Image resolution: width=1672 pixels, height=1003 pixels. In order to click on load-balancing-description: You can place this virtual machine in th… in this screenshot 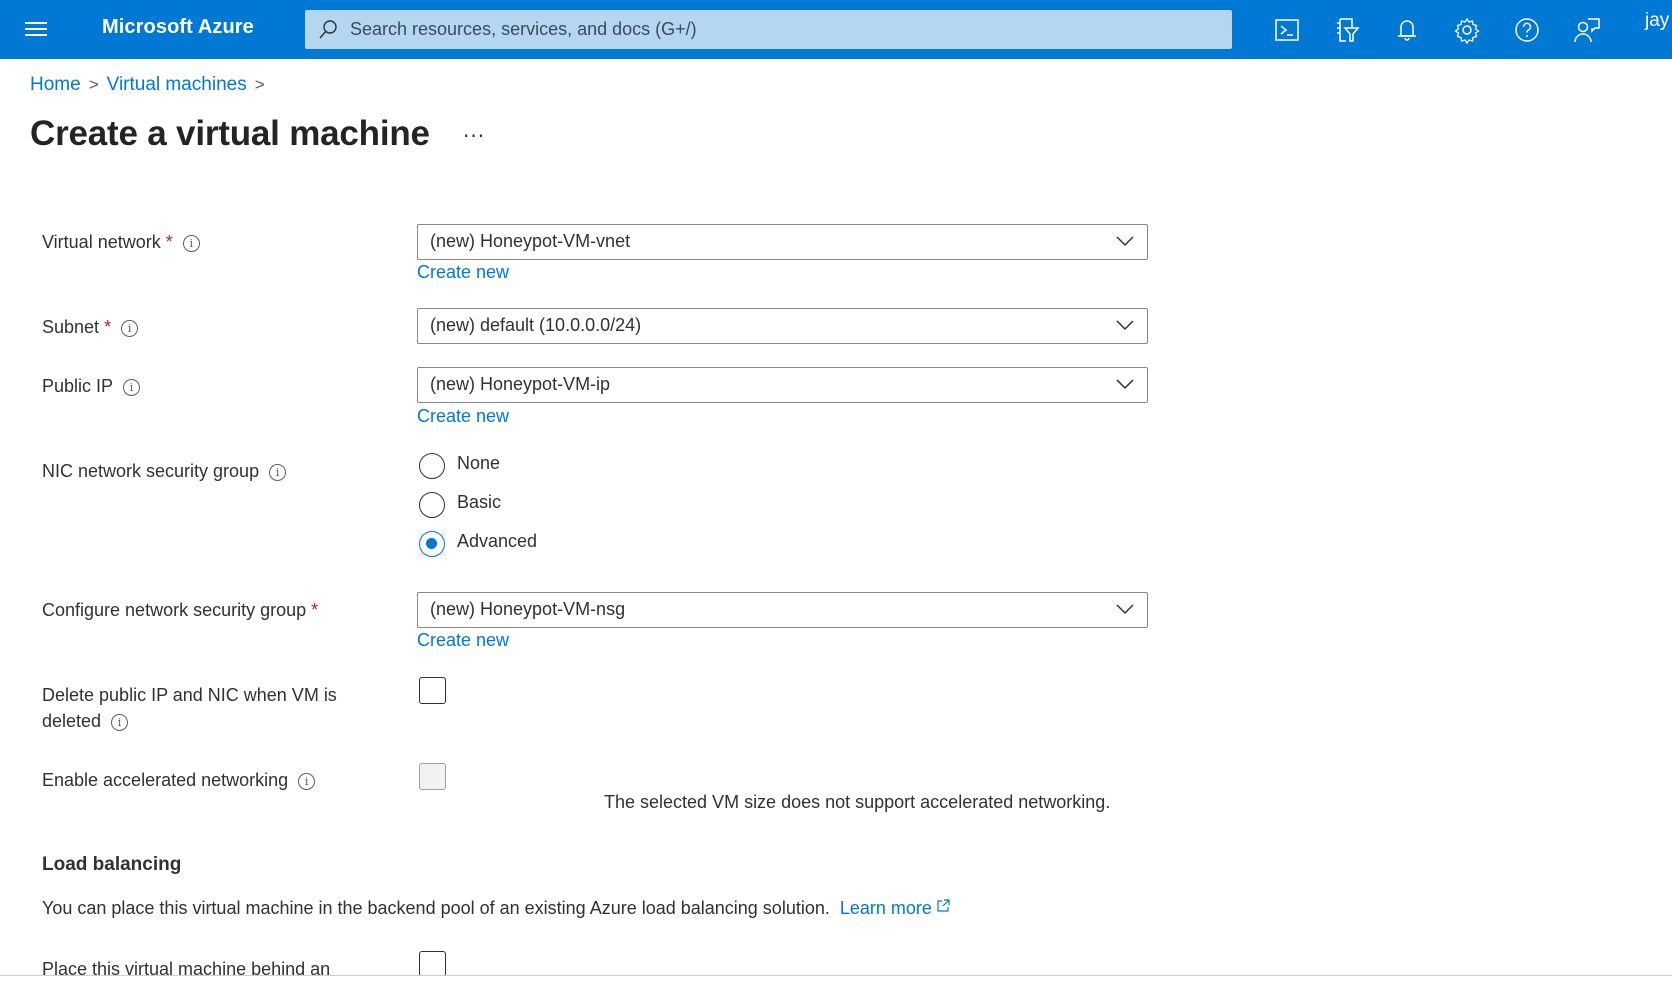, I will do `click(496, 908)`.